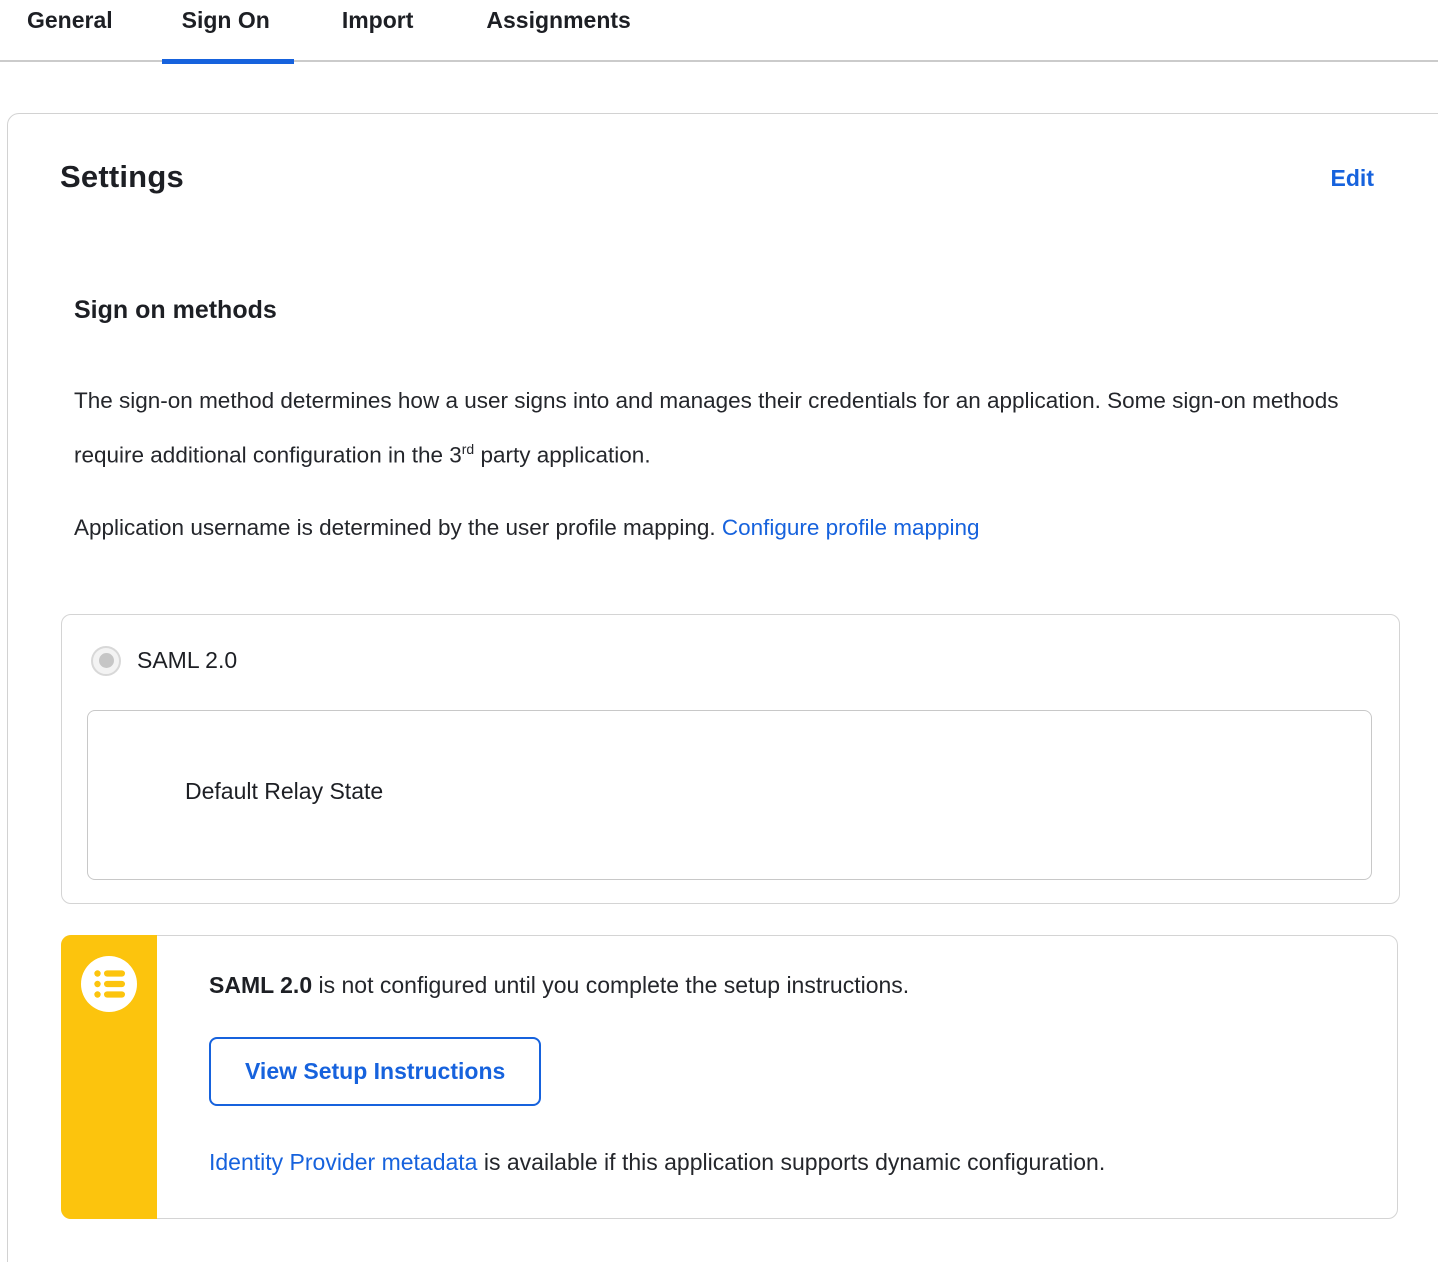  Describe the element at coordinates (1352, 178) in the screenshot. I see `edit-link: Edit` at that location.